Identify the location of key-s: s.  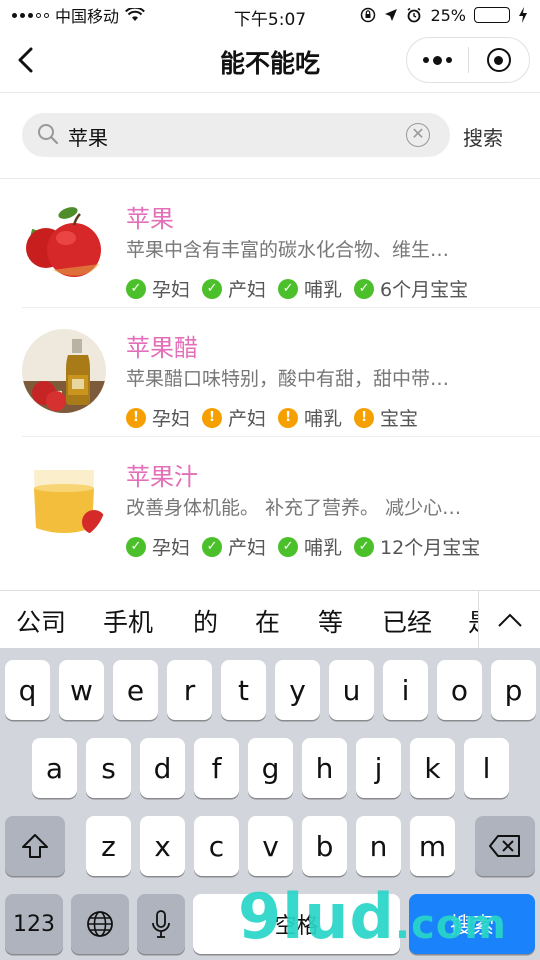
(108, 768).